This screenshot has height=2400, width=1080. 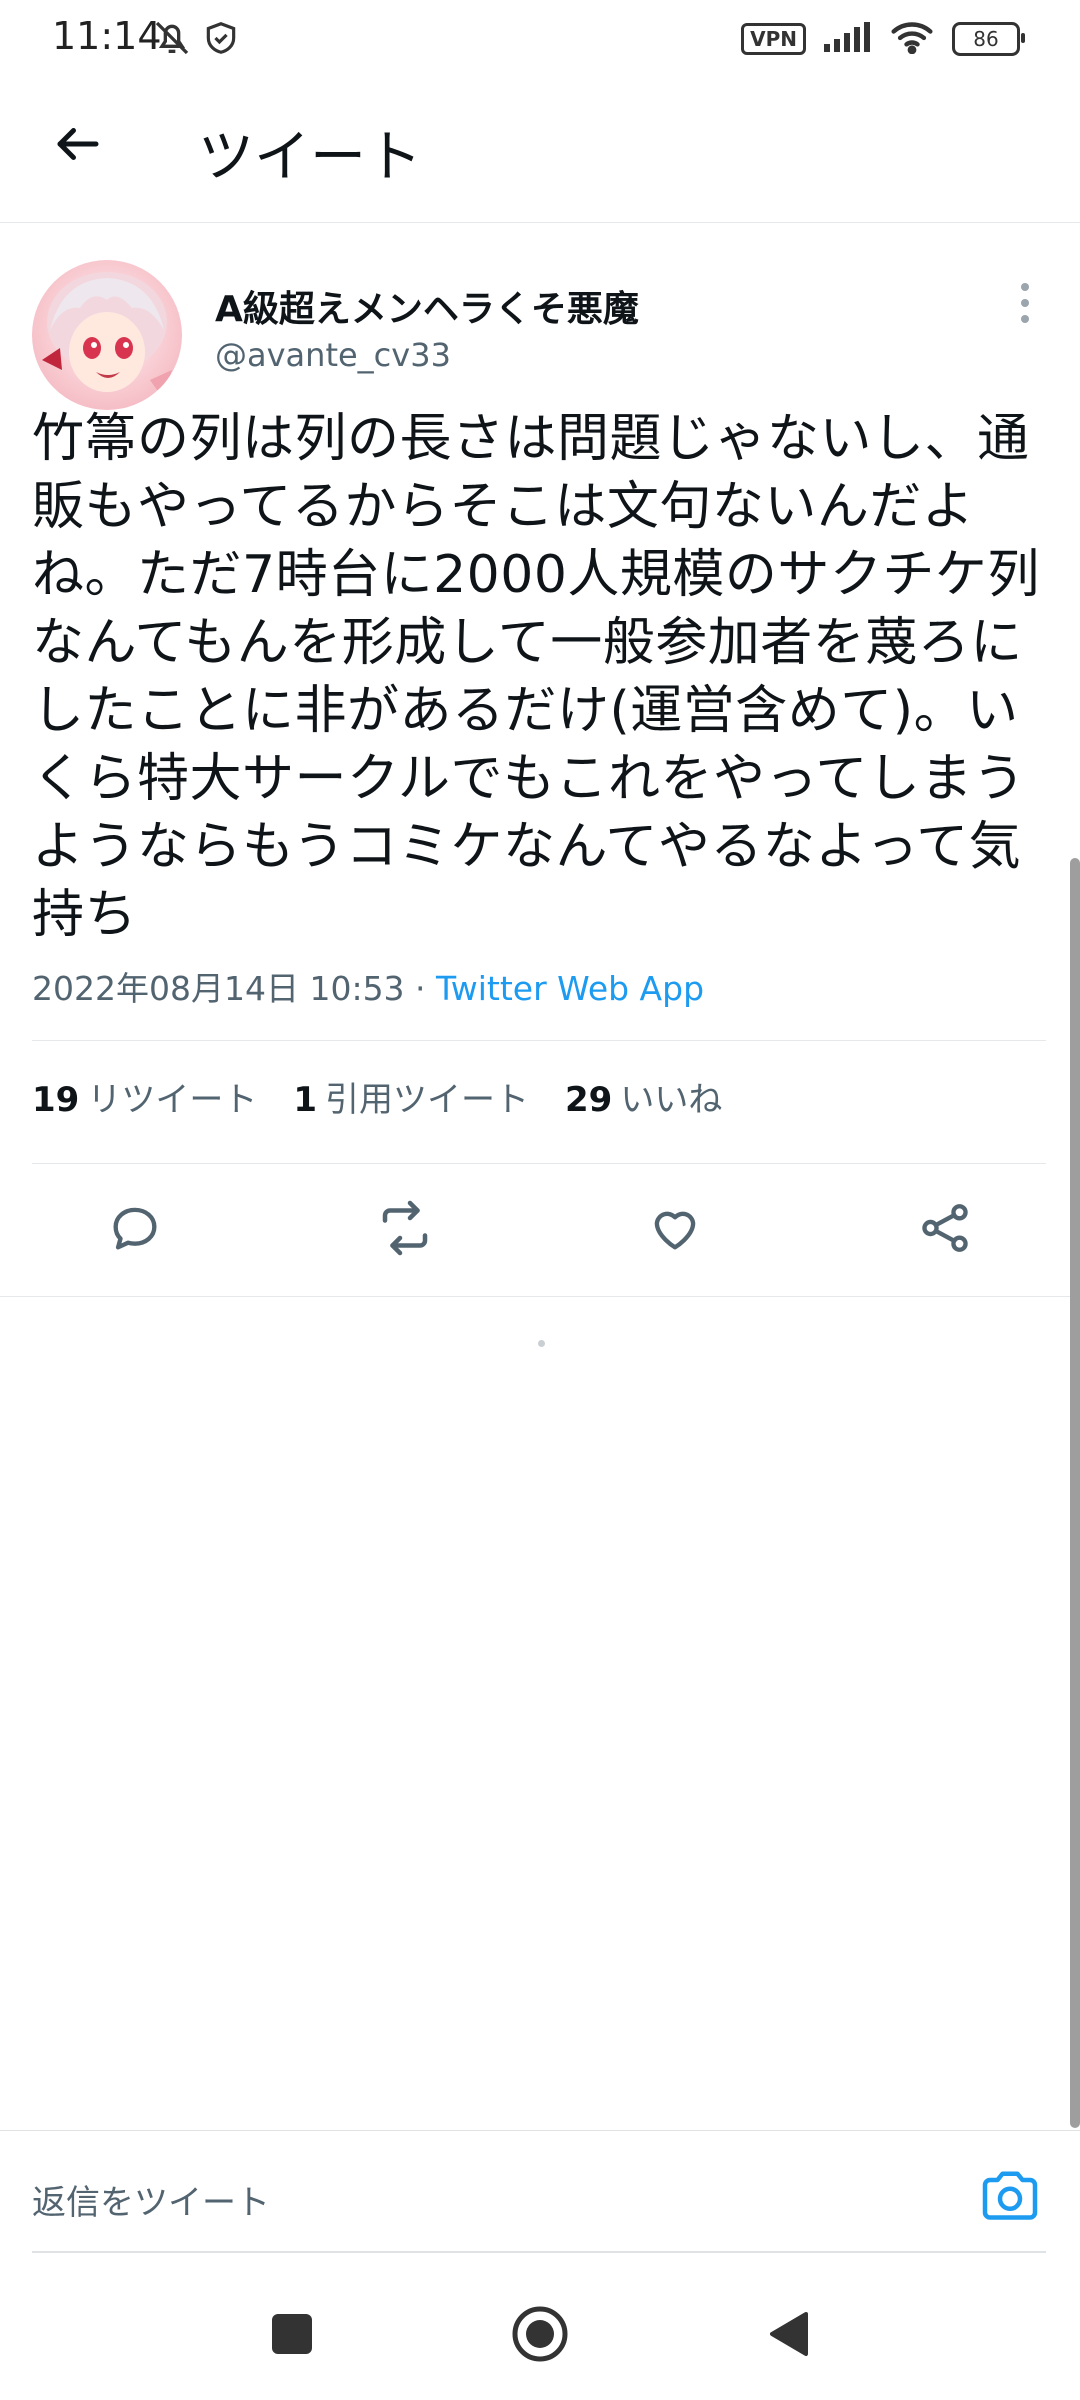 What do you see at coordinates (172, 1100) in the screenshot?
I see `retweets-label: リツイート` at bounding box center [172, 1100].